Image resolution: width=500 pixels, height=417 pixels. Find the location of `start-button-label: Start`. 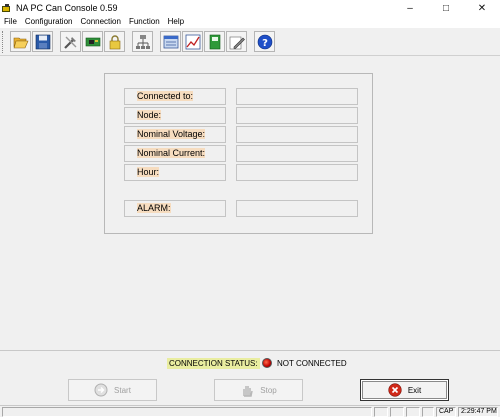

start-button-label: Start is located at coordinates (122, 390).